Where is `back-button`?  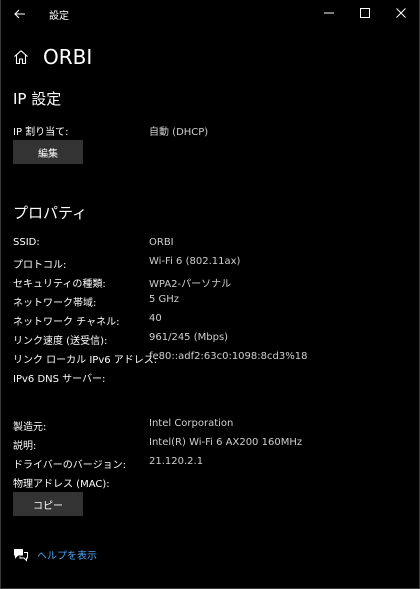 back-button is located at coordinates (20, 14).